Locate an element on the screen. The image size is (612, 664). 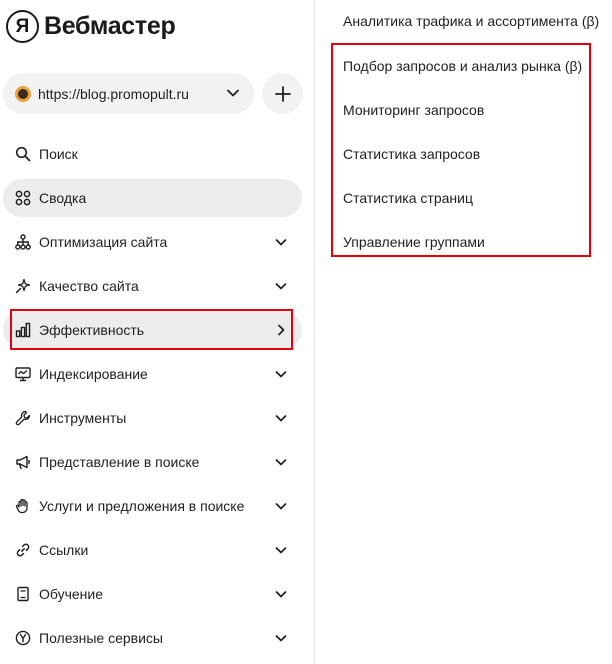
logo: Я Вебмастер is located at coordinates (91, 26).